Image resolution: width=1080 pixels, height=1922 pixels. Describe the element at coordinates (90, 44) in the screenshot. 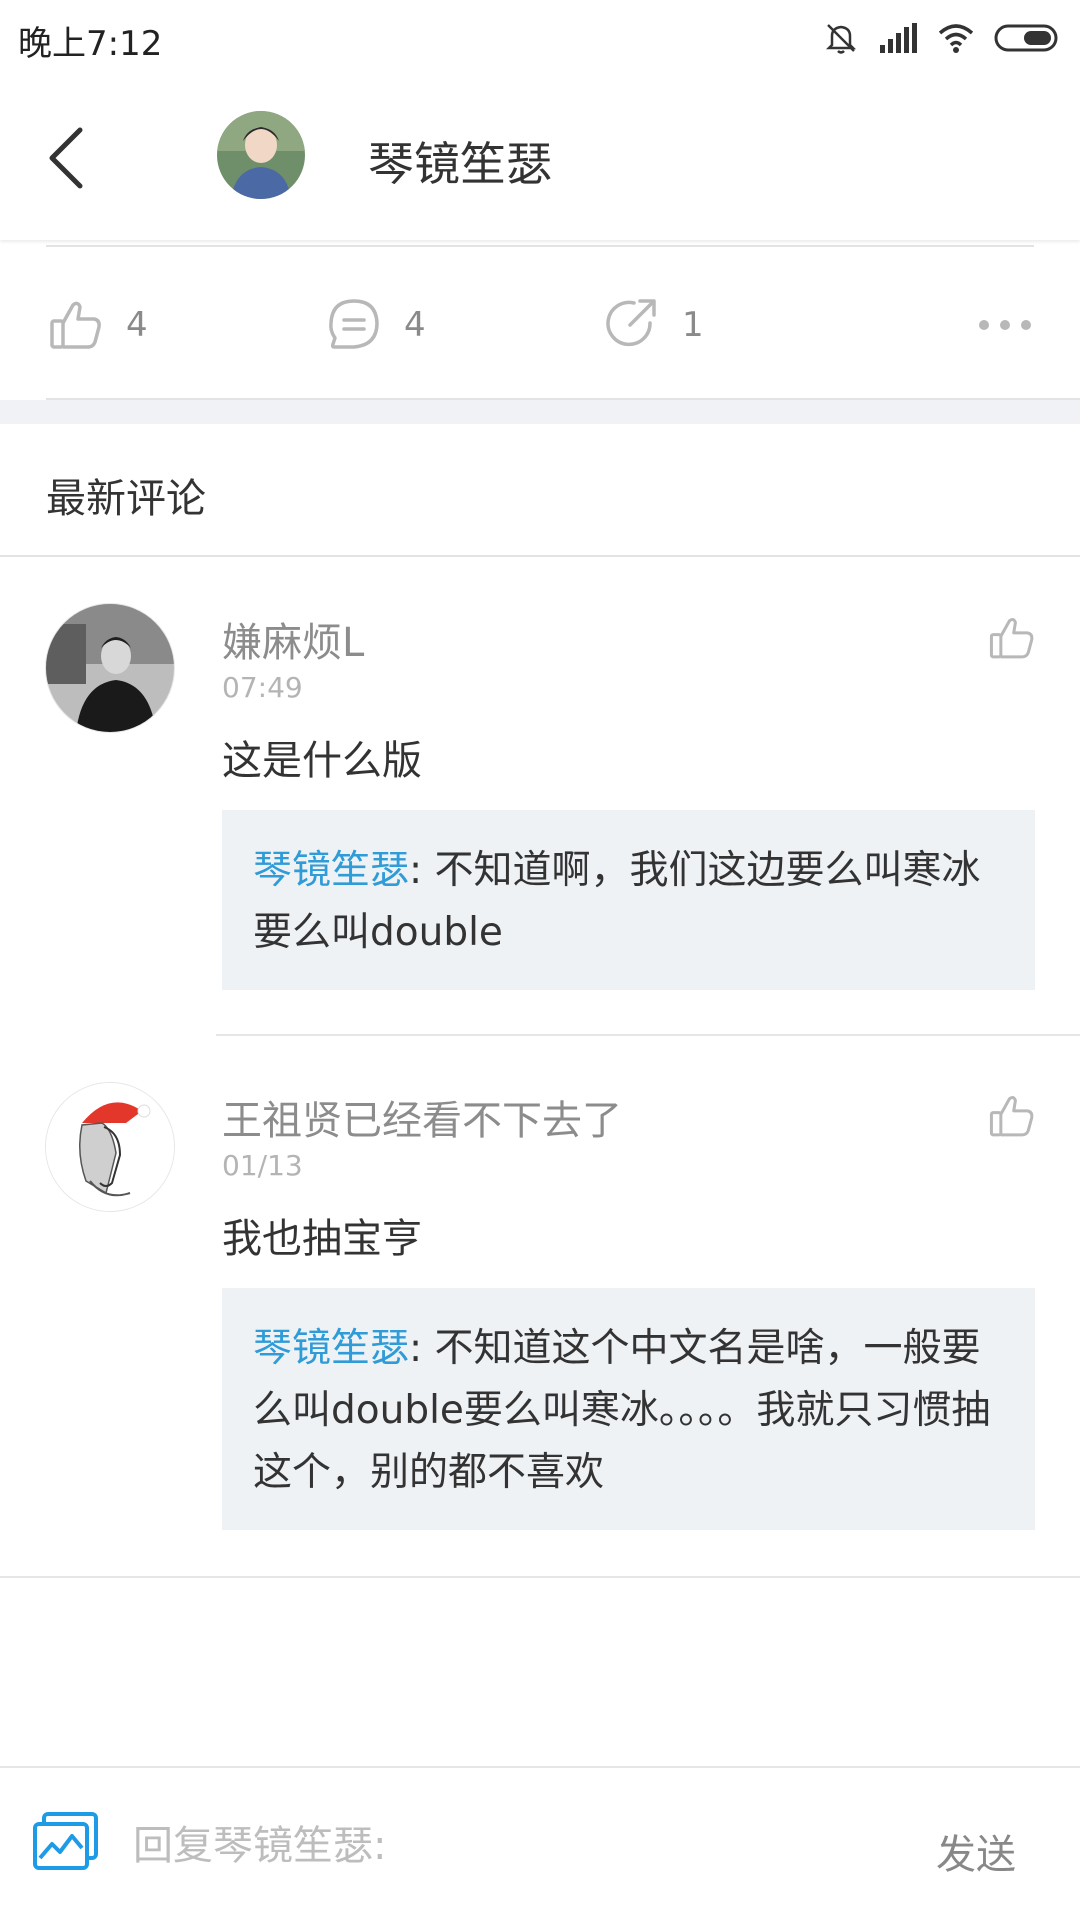

I see `status-time: 晚上7:12` at that location.